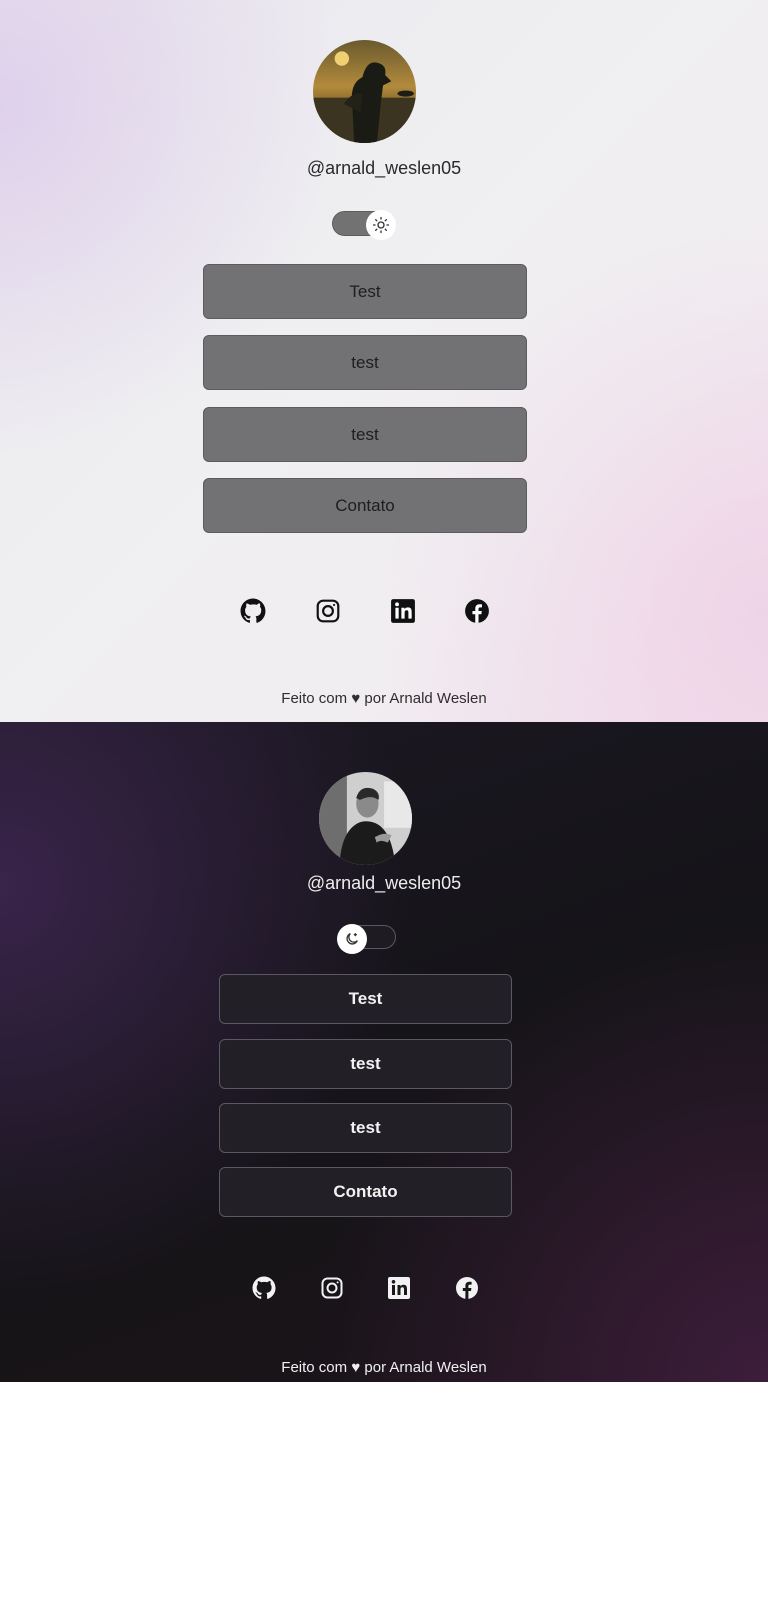 This screenshot has width=768, height=1600. I want to click on blank-area, so click(384, 1491).